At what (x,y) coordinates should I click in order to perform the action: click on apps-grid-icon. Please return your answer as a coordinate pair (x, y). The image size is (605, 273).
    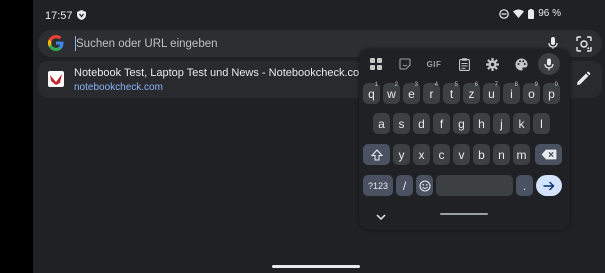
    Looking at the image, I should click on (376, 64).